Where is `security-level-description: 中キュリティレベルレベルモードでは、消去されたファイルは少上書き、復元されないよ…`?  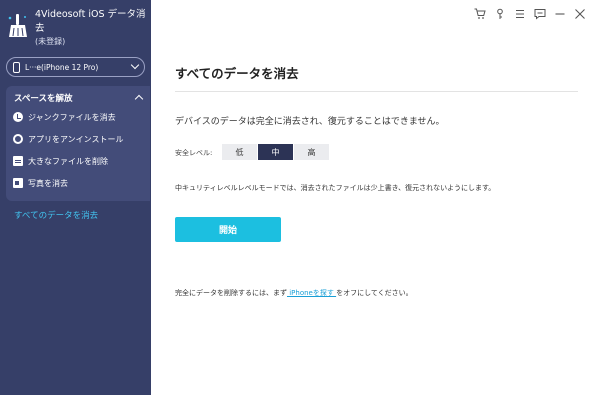 security-level-description: 中キュリティレベルレベルモードでは、消去されたファイルは少上書き、復元されないよ… is located at coordinates (335, 188).